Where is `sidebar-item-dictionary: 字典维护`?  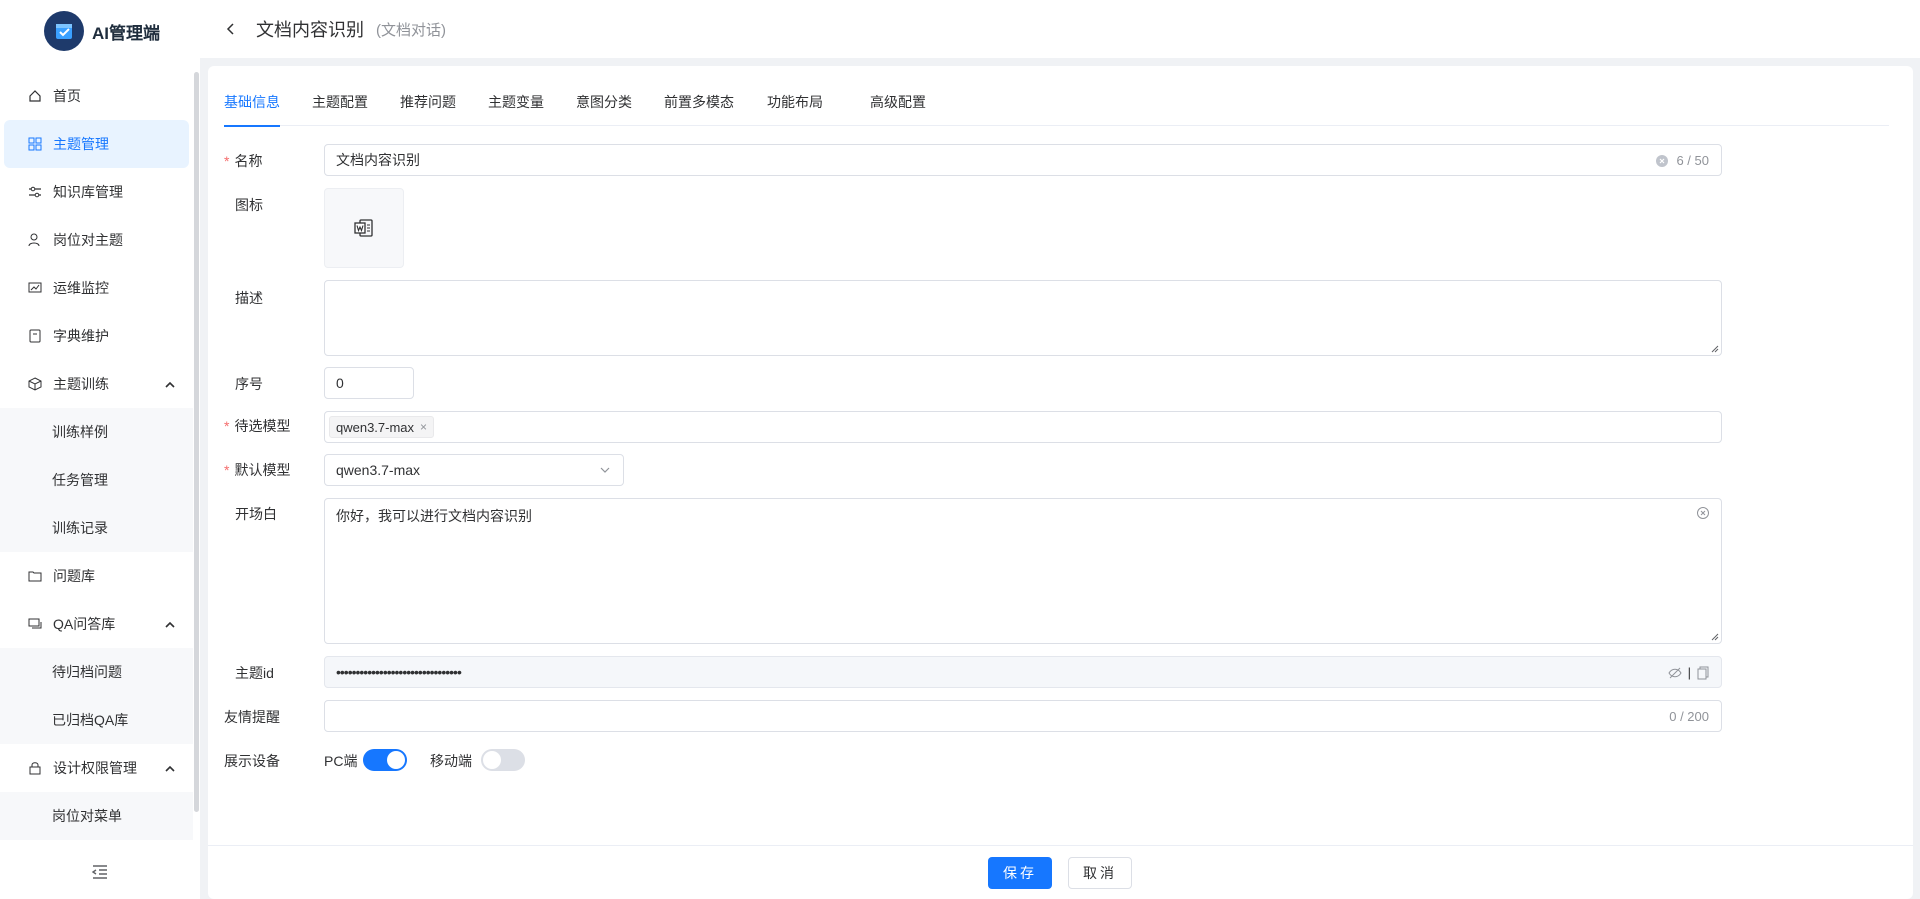 sidebar-item-dictionary: 字典维护 is located at coordinates (96, 336).